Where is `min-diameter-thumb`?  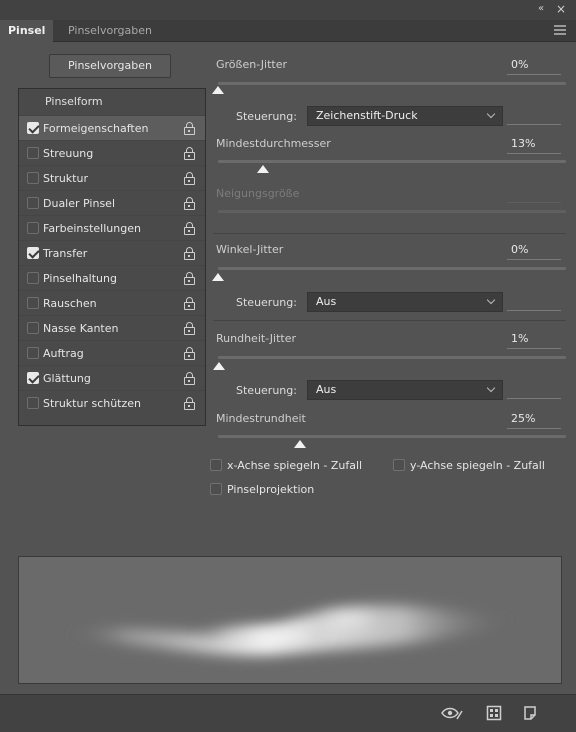 min-diameter-thumb is located at coordinates (263, 169).